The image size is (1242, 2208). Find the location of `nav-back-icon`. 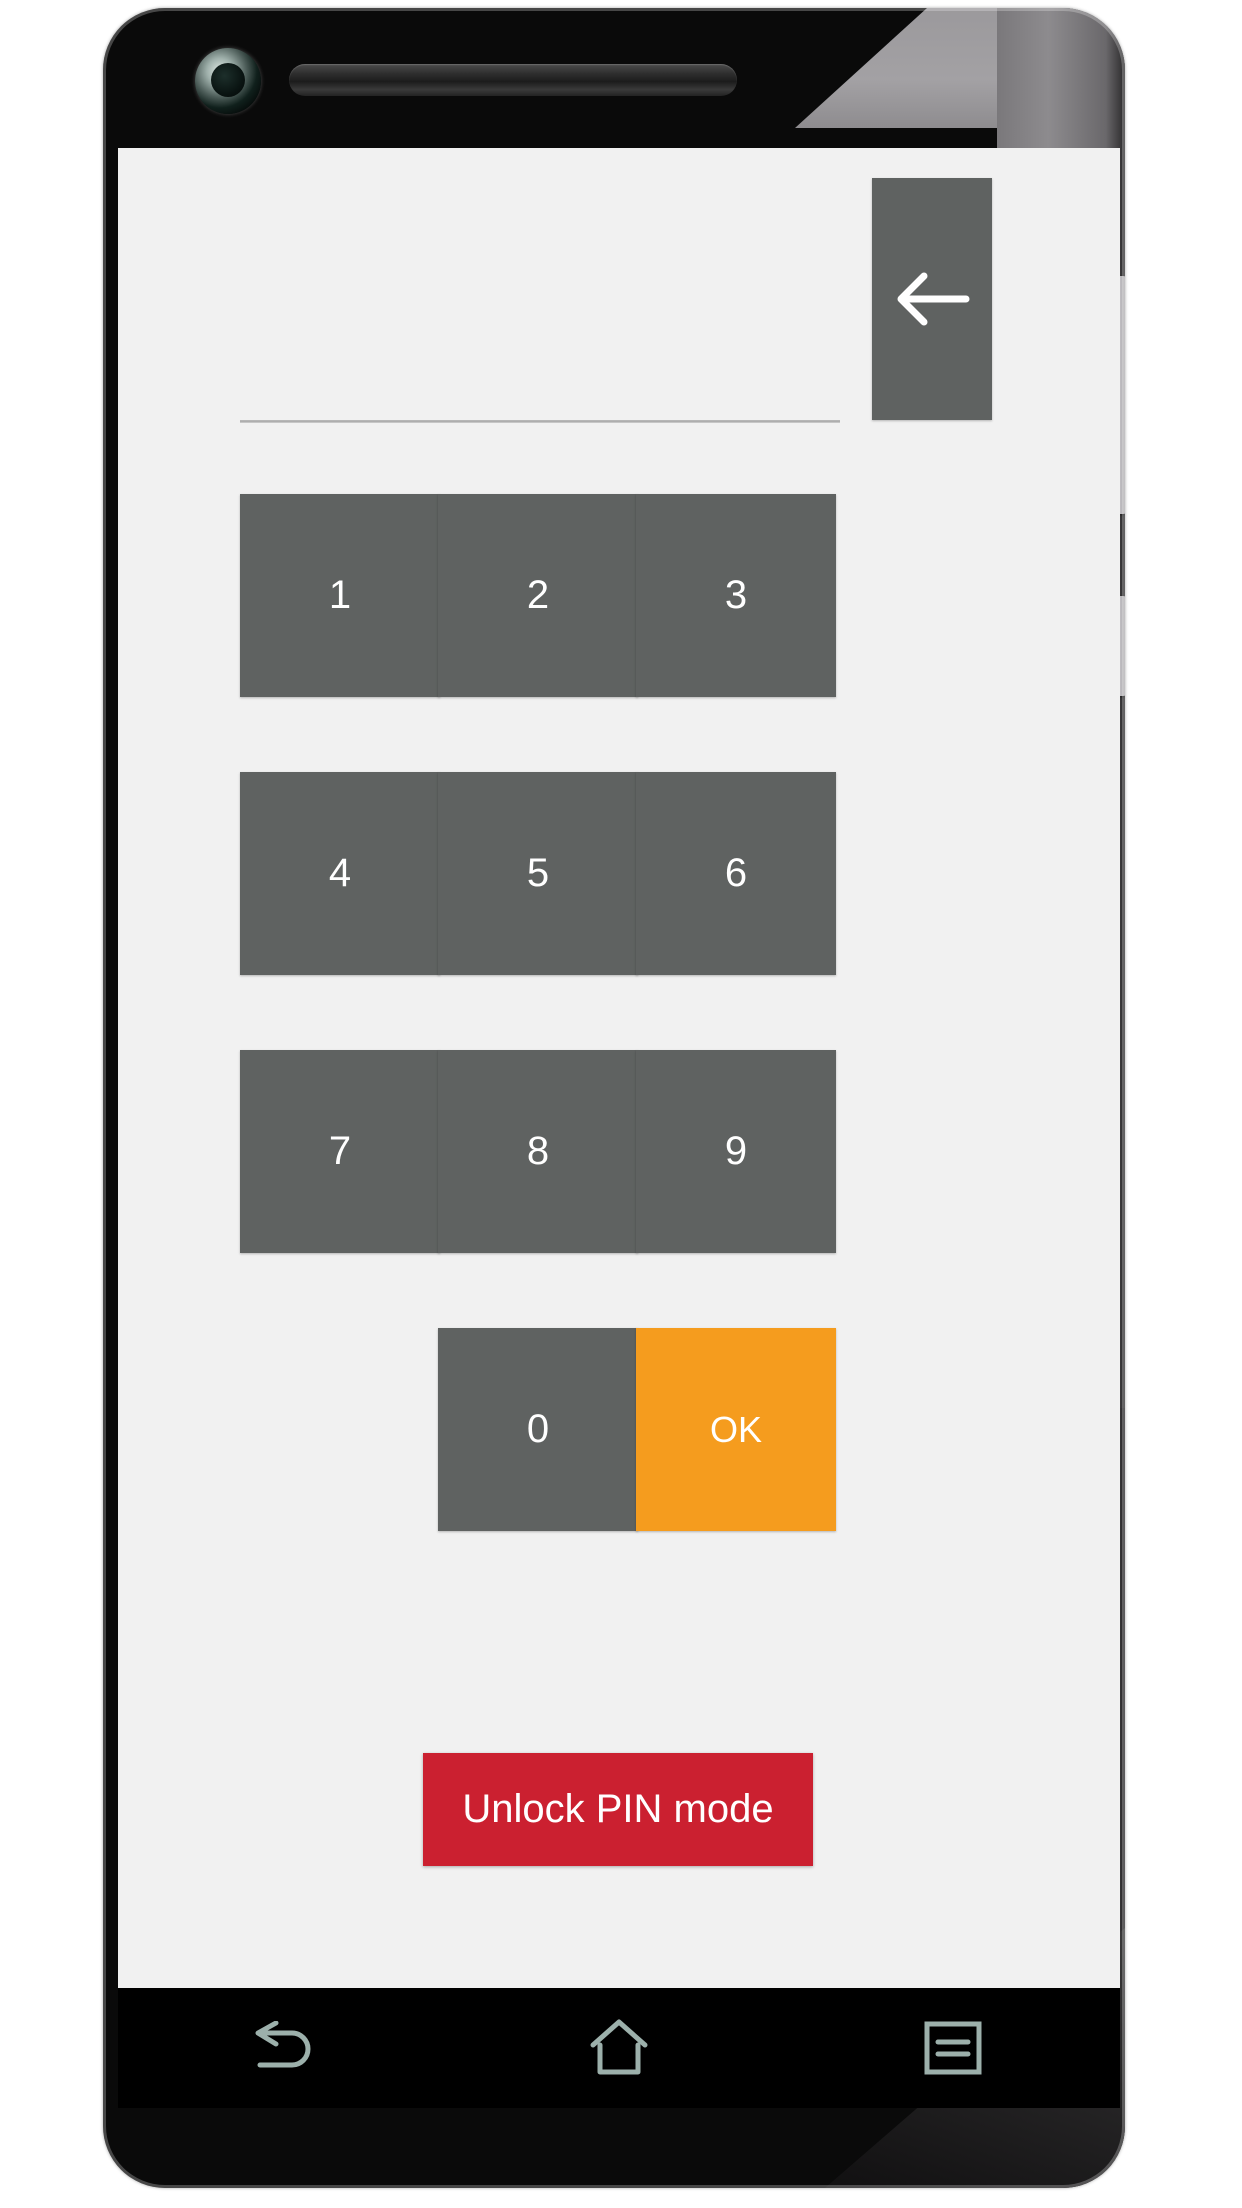

nav-back-icon is located at coordinates (285, 2048).